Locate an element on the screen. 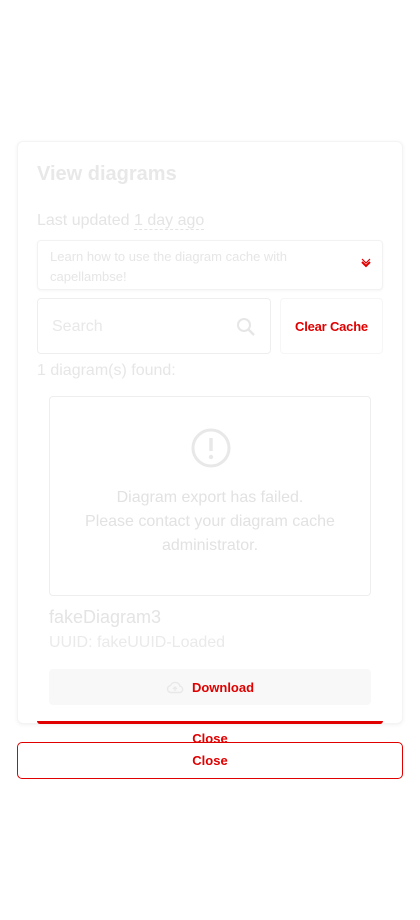  download-button: Download is located at coordinates (210, 687).